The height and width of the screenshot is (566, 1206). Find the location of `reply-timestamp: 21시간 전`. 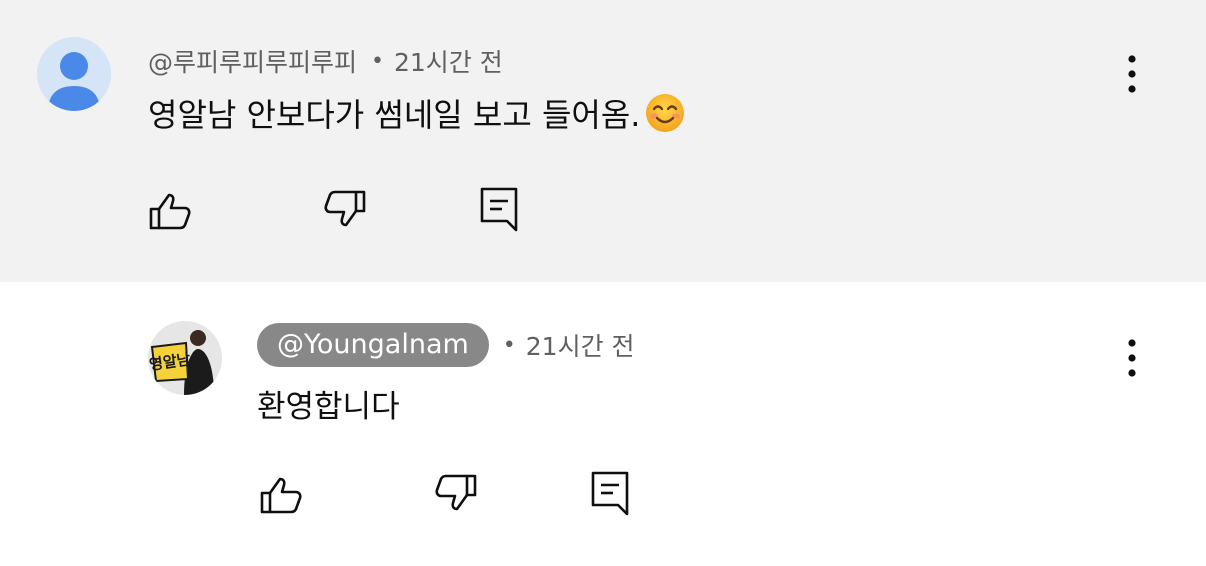

reply-timestamp: 21시간 전 is located at coordinates (580, 346).